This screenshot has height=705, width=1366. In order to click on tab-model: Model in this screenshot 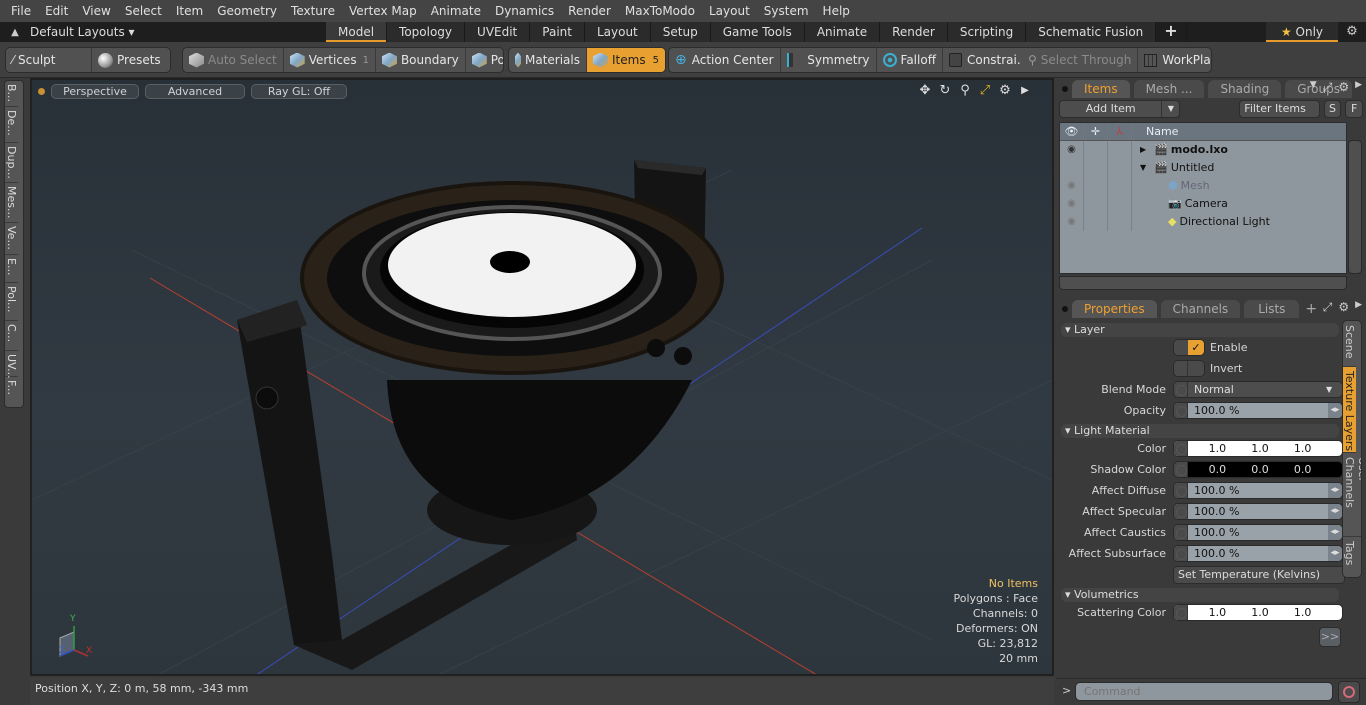, I will do `click(357, 32)`.